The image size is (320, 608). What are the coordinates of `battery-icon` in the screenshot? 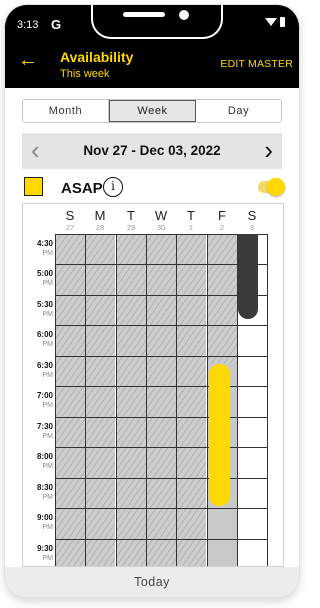 It's located at (282, 22).